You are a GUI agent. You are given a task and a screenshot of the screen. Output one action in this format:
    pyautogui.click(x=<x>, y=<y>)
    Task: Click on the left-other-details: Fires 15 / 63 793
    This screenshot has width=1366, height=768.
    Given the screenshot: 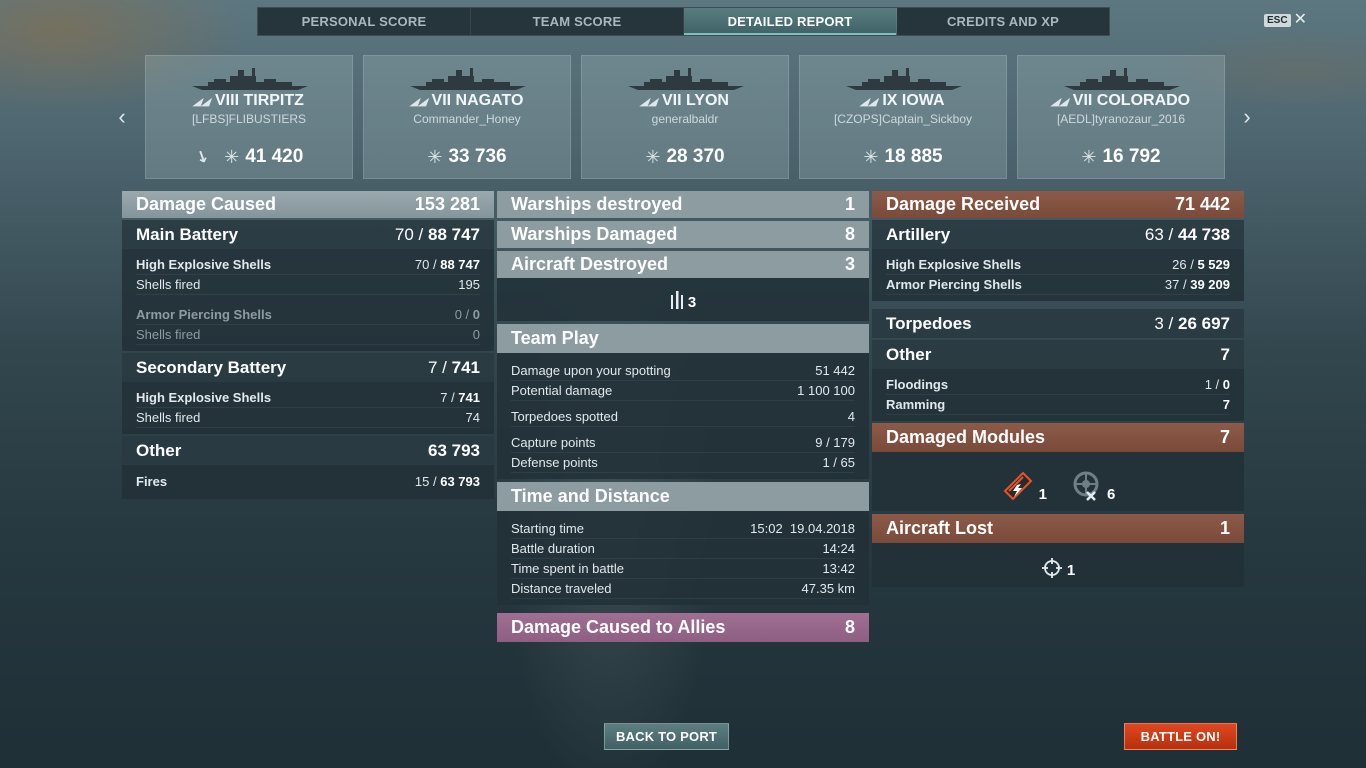 What is the action you would take?
    pyautogui.click(x=308, y=482)
    